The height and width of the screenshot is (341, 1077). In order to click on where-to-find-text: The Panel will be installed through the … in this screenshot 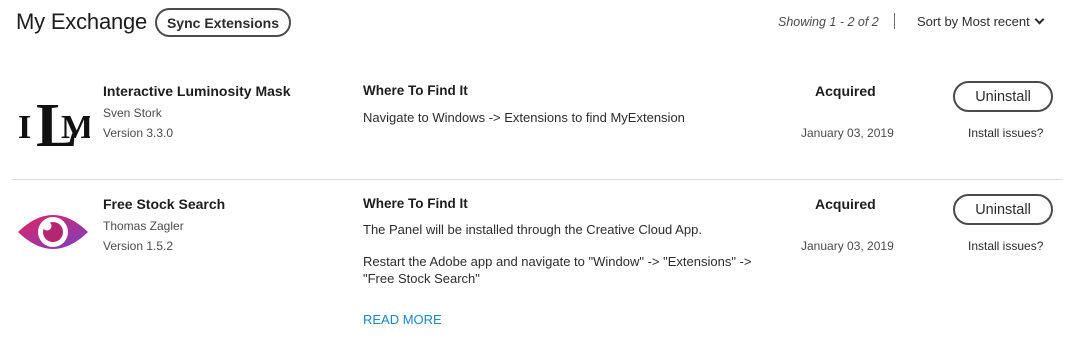, I will do `click(532, 229)`.